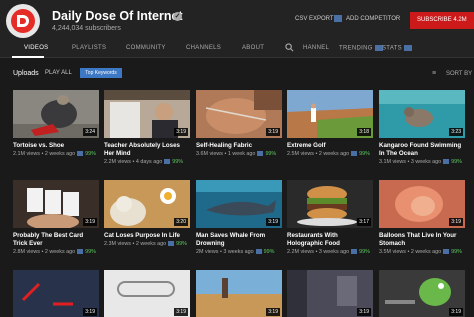  What do you see at coordinates (36, 48) in the screenshot?
I see `tab-videos: VIDEOS` at bounding box center [36, 48].